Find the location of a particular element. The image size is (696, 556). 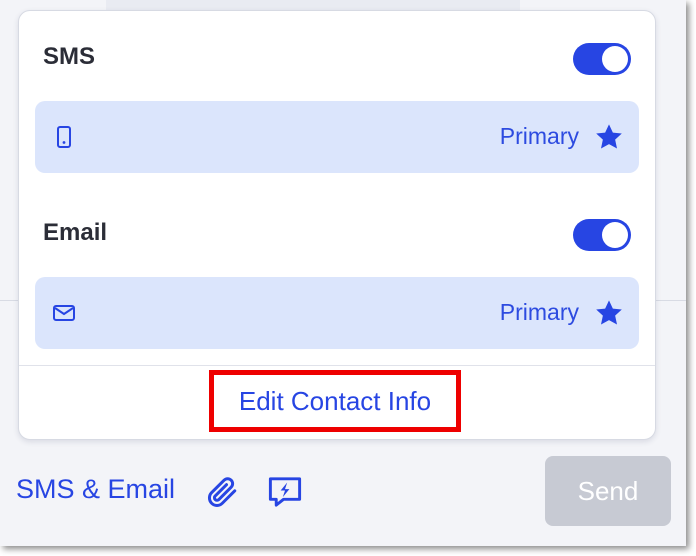

sms-toggle is located at coordinates (602, 59).